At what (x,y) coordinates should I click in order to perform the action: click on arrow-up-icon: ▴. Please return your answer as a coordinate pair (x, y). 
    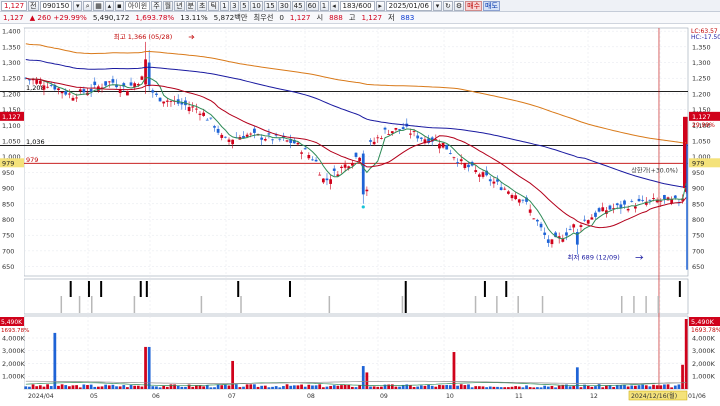
    Looking at the image, I should click on (109, 5).